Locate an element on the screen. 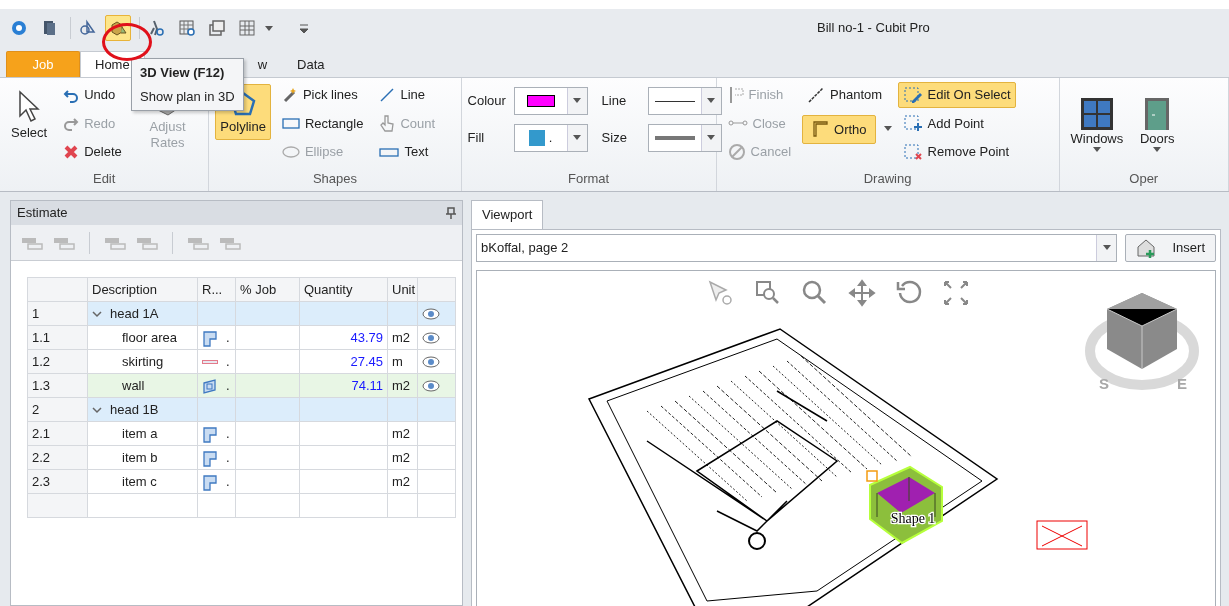 This screenshot has height=606, width=1229. table-cell: item b is located at coordinates (142, 457).